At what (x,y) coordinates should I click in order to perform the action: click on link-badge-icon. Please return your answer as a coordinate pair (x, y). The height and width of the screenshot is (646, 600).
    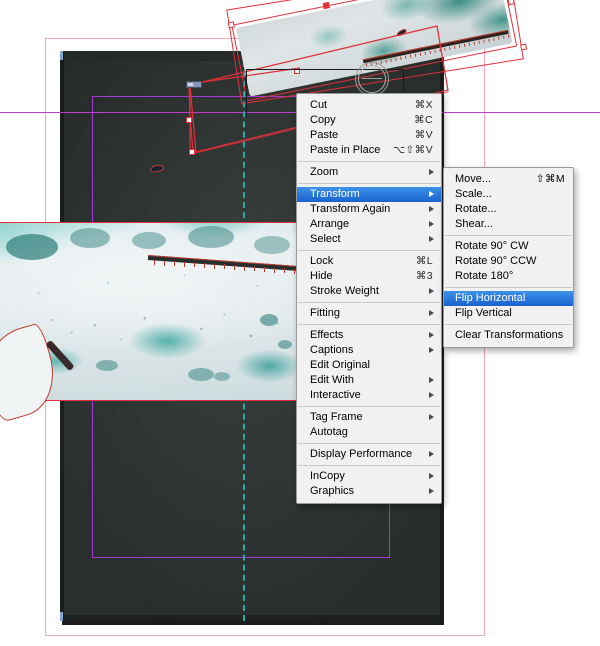
    Looking at the image, I should click on (194, 84).